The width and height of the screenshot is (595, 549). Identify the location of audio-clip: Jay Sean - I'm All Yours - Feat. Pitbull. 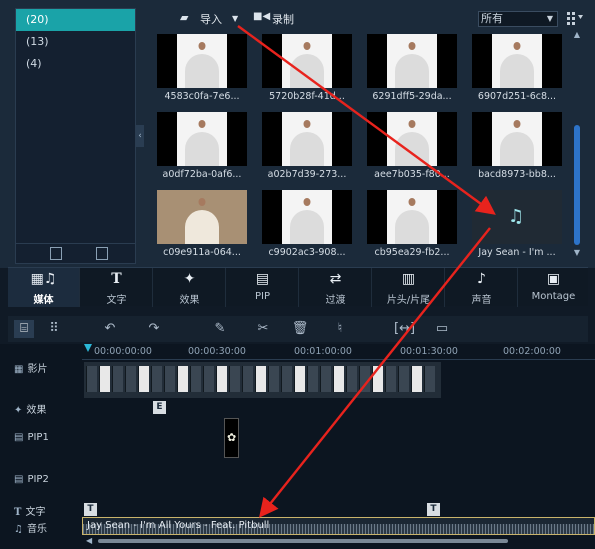
(338, 526).